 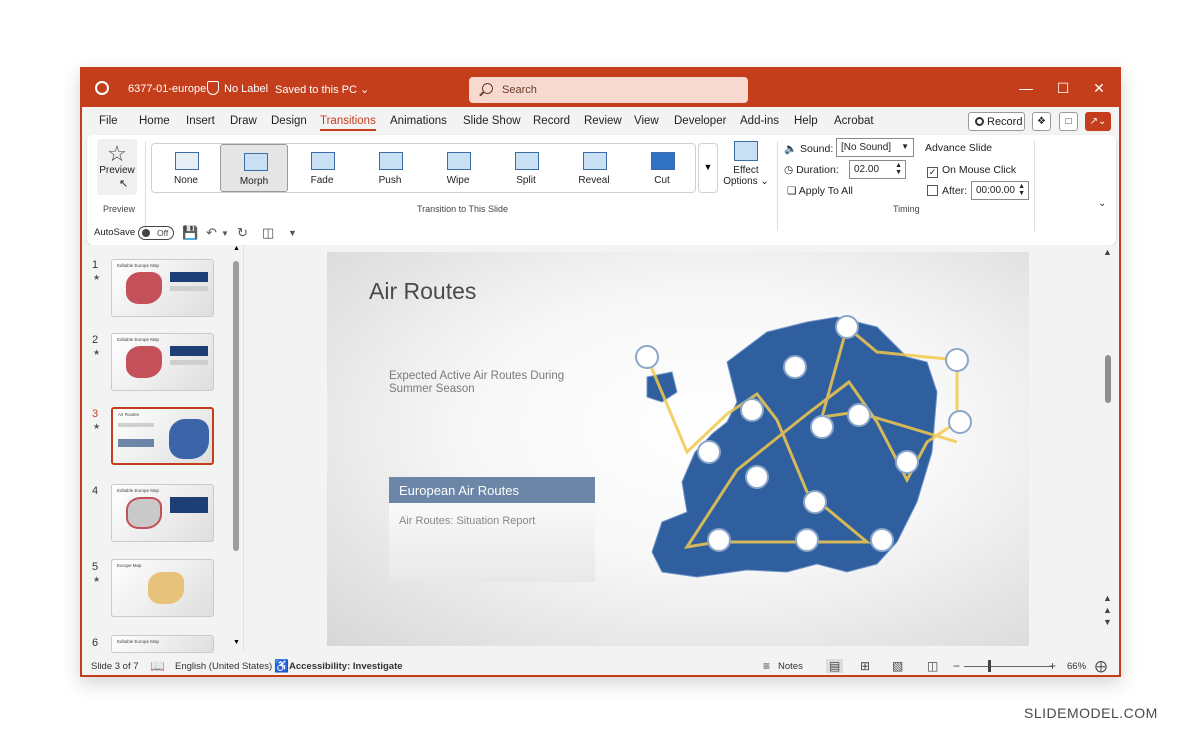 I want to click on zoom-level: 66%, so click(x=1076, y=666).